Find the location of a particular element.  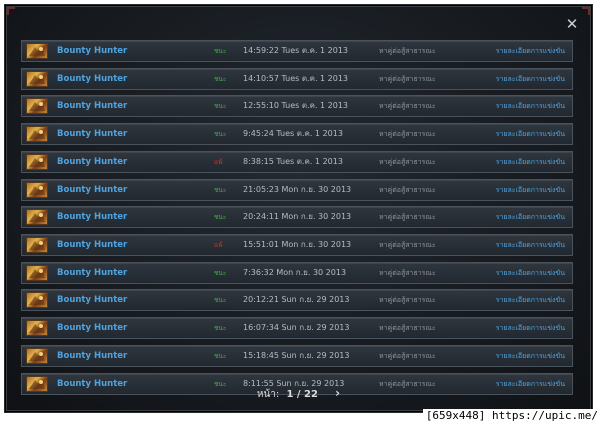

close-icon: ✕ is located at coordinates (572, 24).